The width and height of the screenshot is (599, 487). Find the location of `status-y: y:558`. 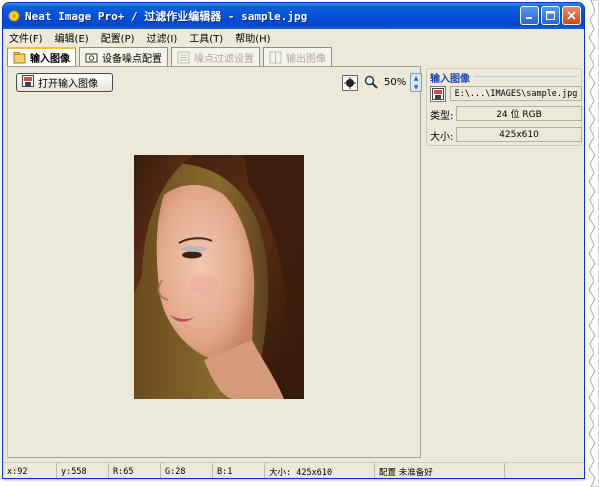

status-y: y:558 is located at coordinates (83, 470).